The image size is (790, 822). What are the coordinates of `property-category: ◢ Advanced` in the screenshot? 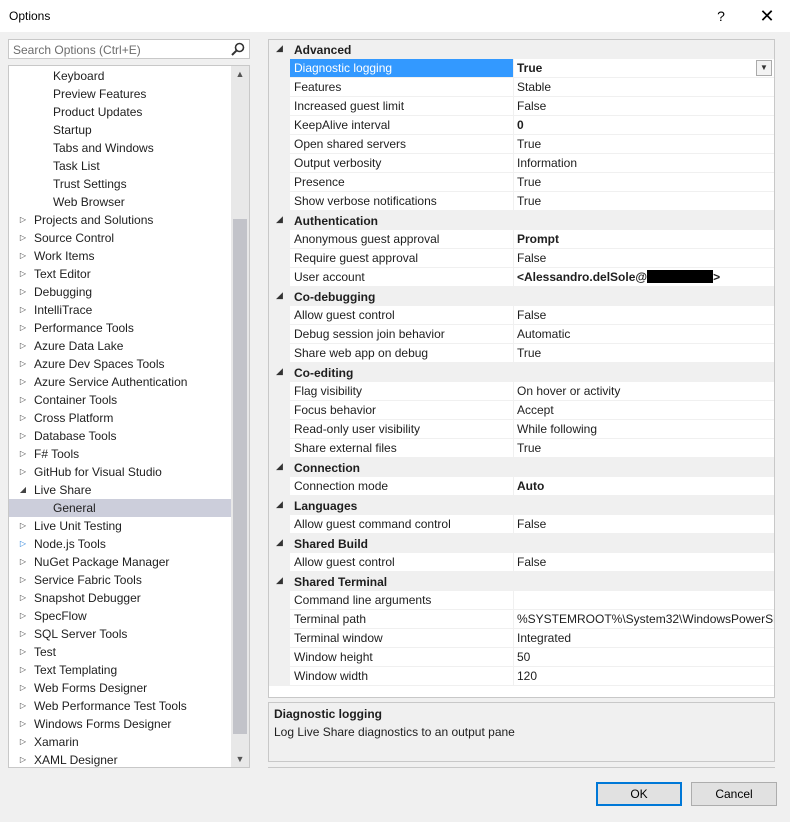 It's located at (521, 49).